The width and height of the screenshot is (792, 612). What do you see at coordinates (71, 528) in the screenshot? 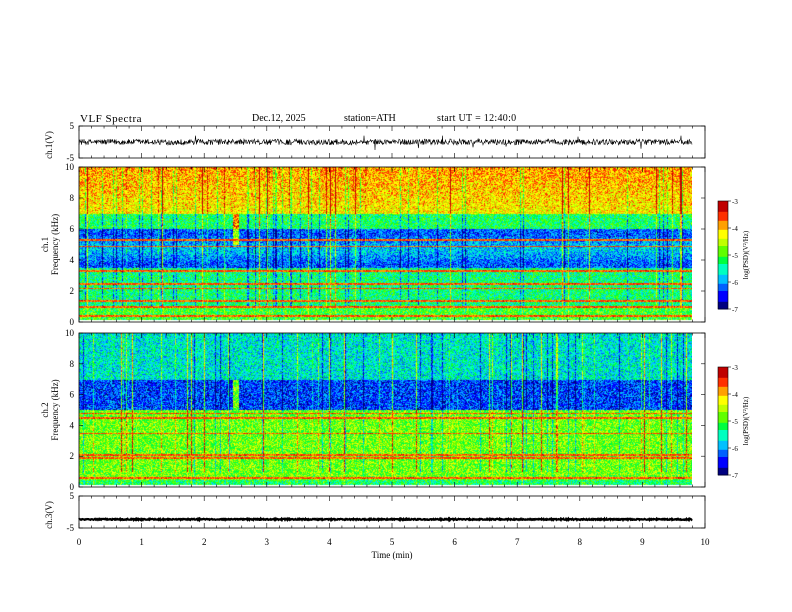
I see `ch3-waveform-ytick-label: -5` at bounding box center [71, 528].